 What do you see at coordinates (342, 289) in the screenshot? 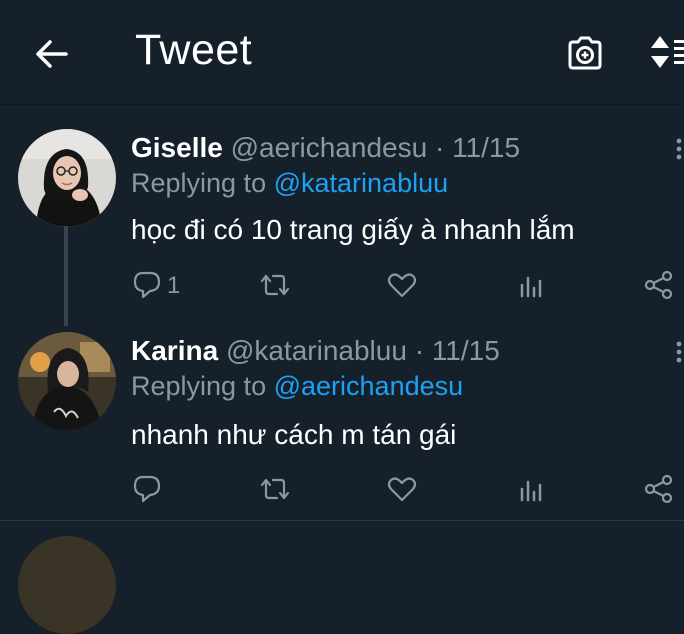
I see `tweet-actions: 1` at bounding box center [342, 289].